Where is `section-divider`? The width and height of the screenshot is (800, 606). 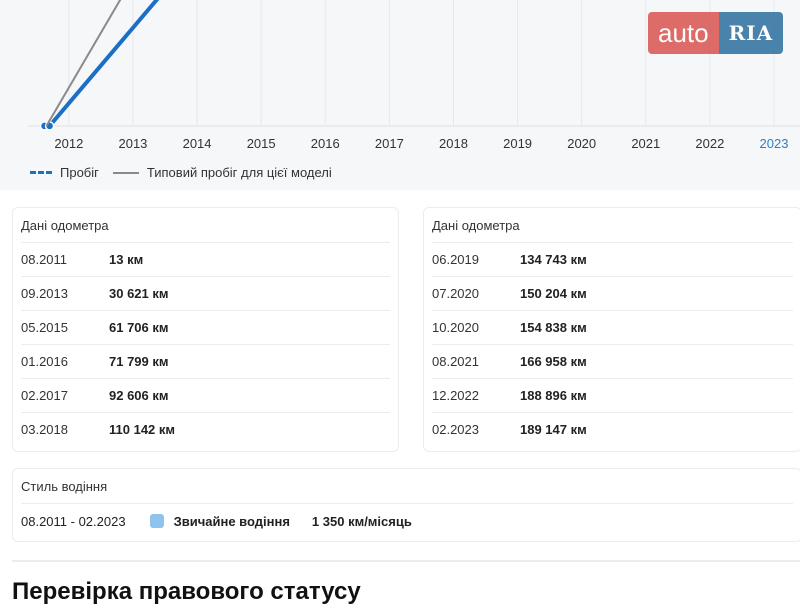
section-divider is located at coordinates (406, 561).